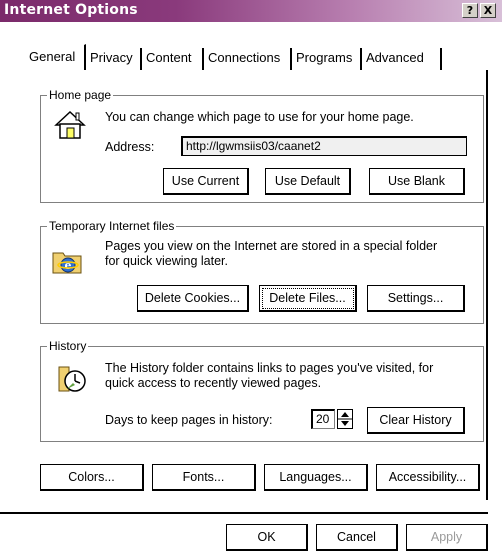 The width and height of the screenshot is (502, 555). I want to click on house-icon, so click(70, 124).